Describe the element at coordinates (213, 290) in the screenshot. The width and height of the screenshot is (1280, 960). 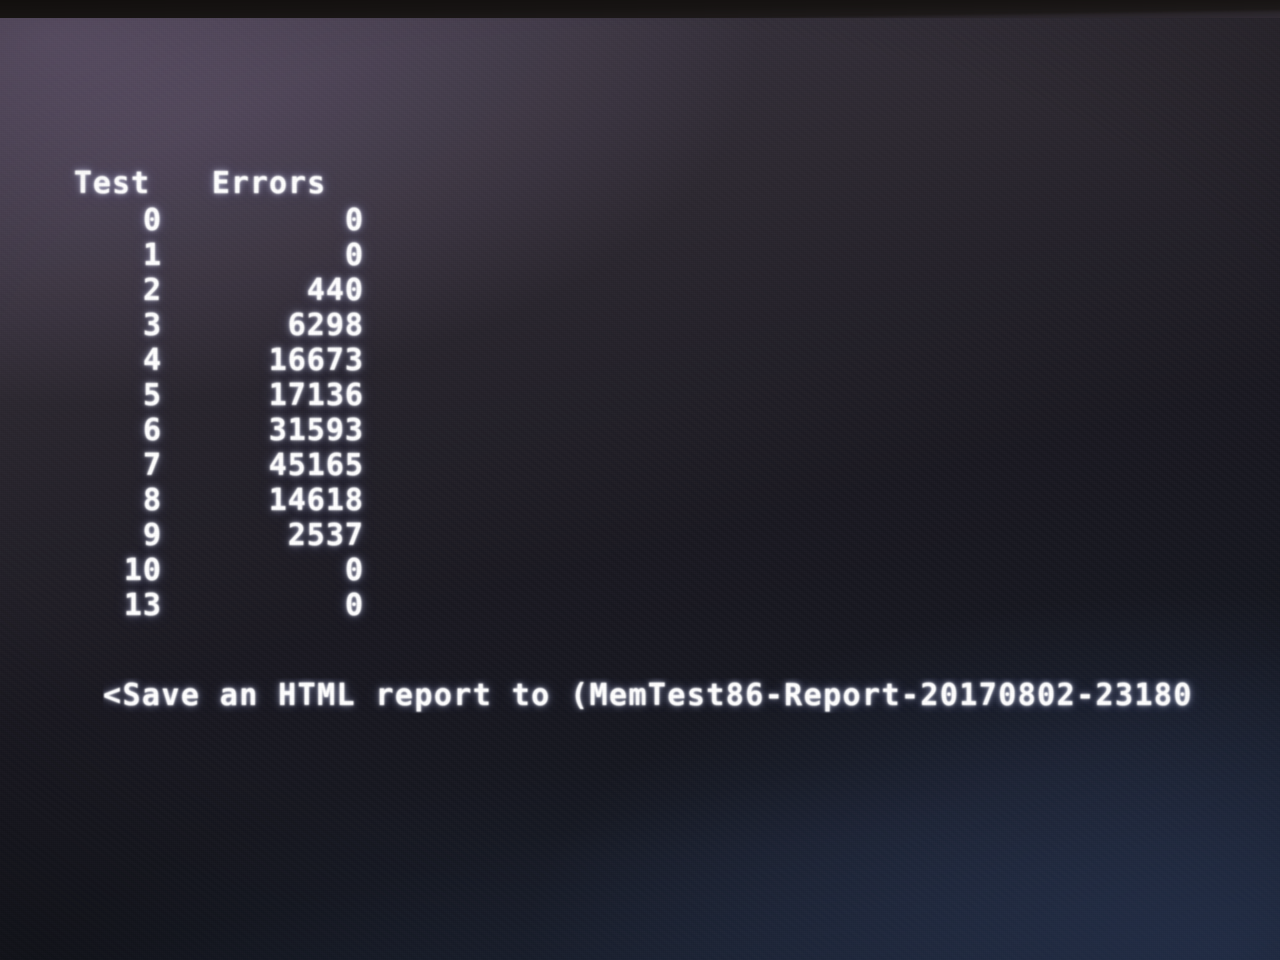
I see `table-row: 2 440` at that location.